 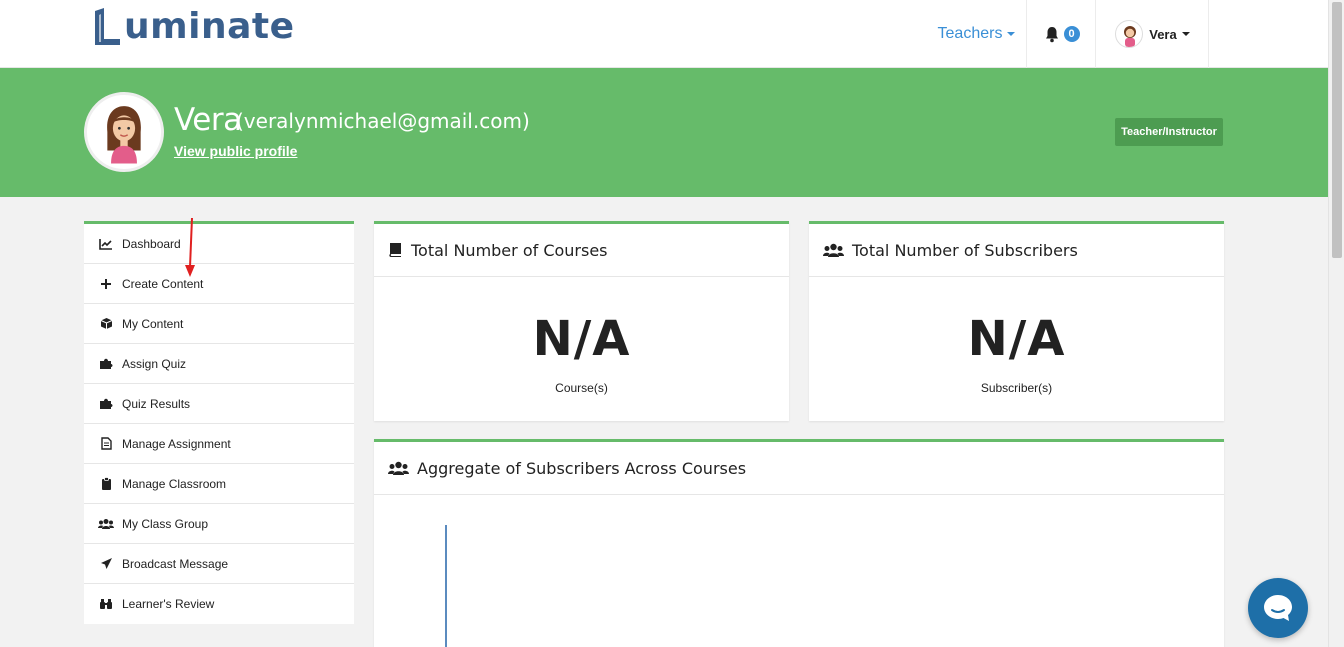 I want to click on annotation-arrow, so click(x=190, y=247).